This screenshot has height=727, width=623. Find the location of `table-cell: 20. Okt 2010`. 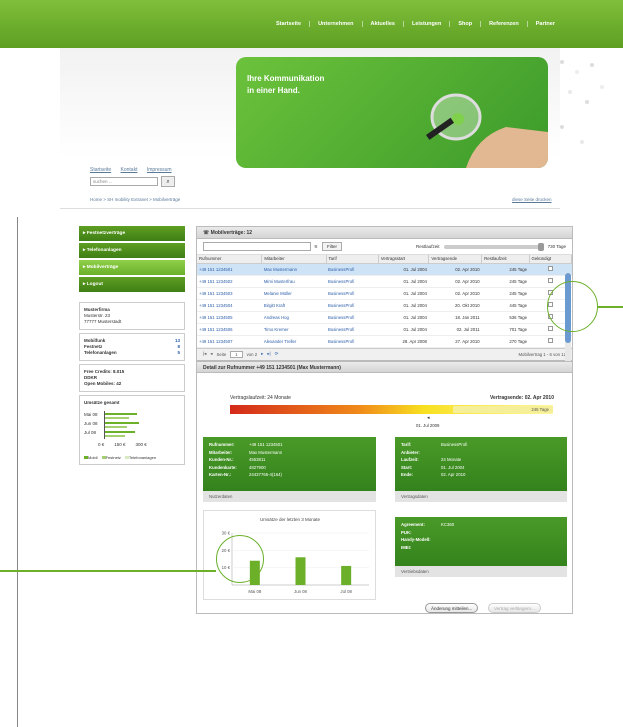

table-cell: 20. Okt 2010 is located at coordinates (455, 305).